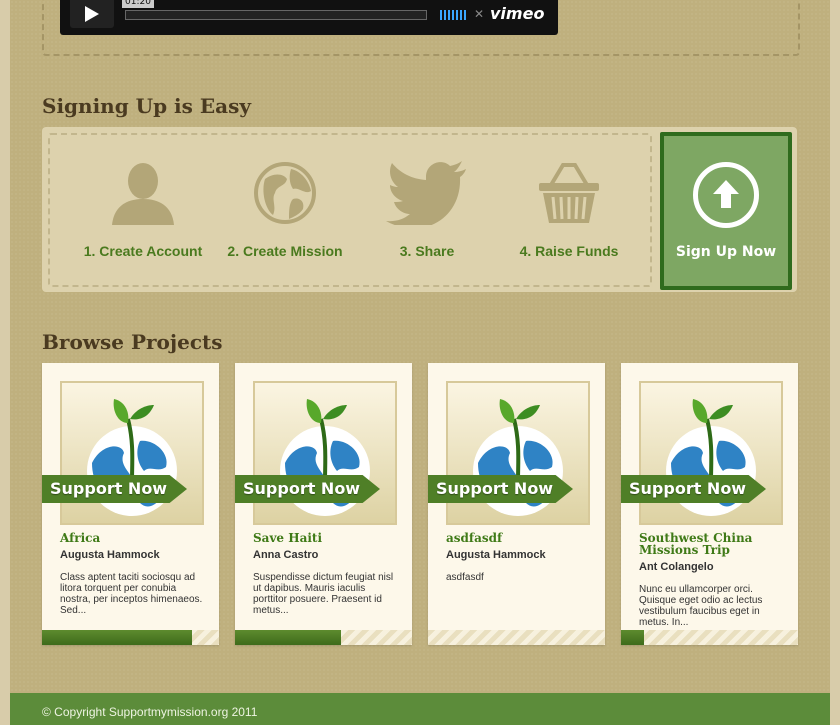  What do you see at coordinates (465, 577) in the screenshot?
I see `project-description: asdfasdf` at bounding box center [465, 577].